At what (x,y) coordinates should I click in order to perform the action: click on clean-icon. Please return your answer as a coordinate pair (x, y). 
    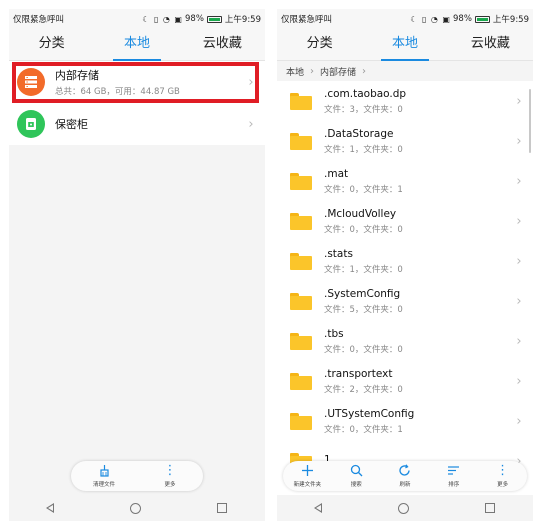
    Looking at the image, I should click on (104, 471).